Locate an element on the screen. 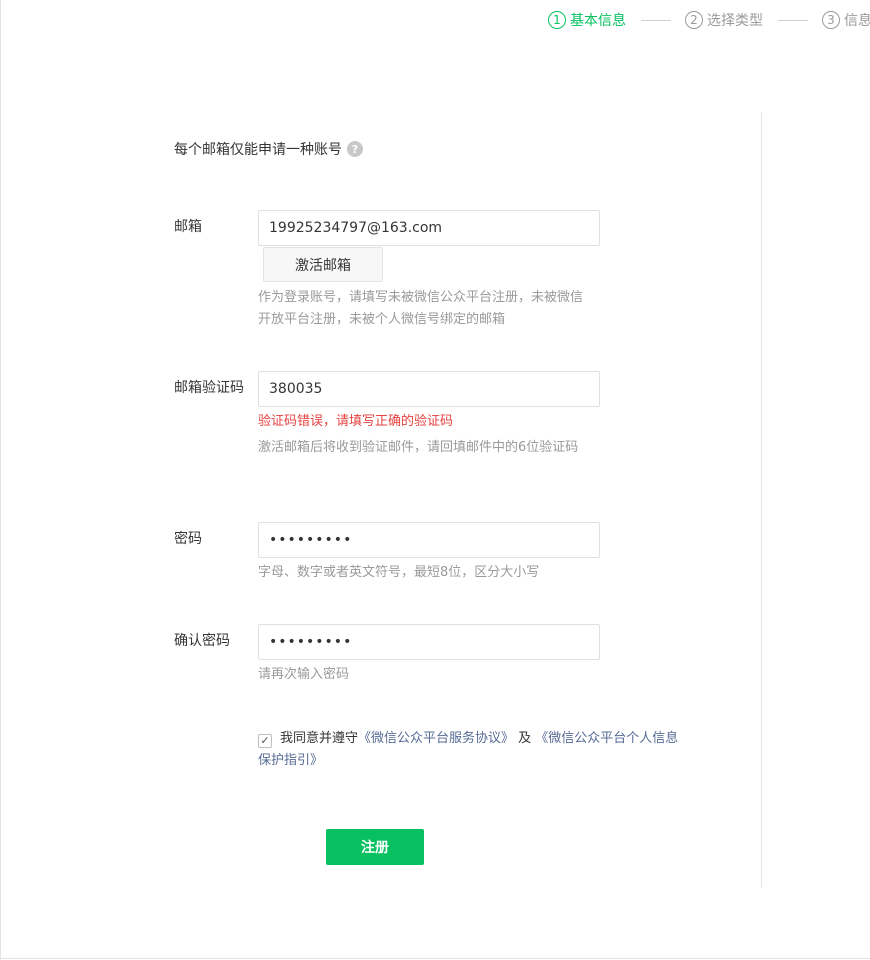  step-label: 基本信息 is located at coordinates (598, 21).